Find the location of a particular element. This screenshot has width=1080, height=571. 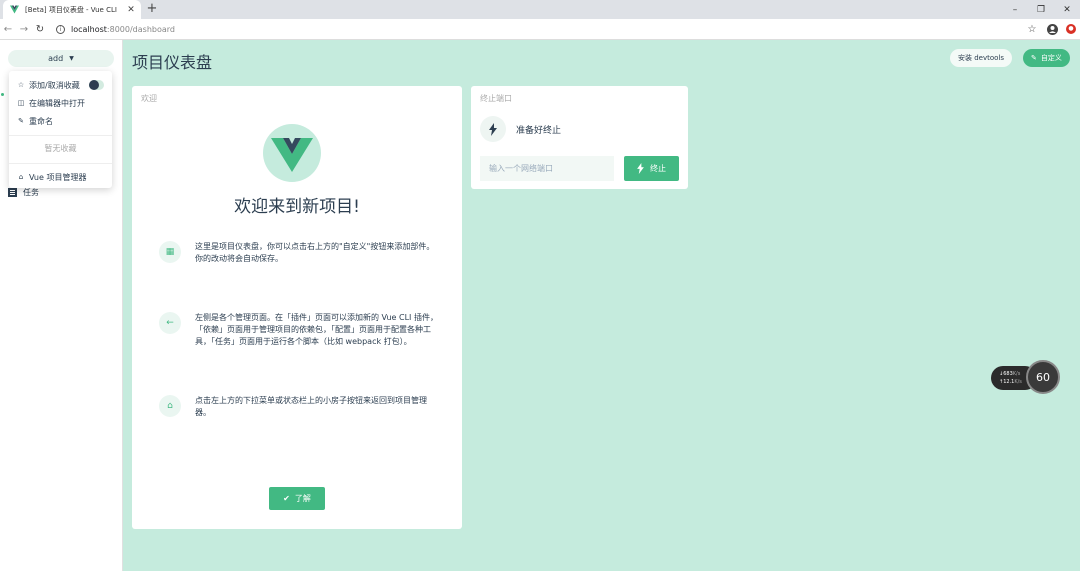

fps-value: 60 is located at coordinates (1043, 377).